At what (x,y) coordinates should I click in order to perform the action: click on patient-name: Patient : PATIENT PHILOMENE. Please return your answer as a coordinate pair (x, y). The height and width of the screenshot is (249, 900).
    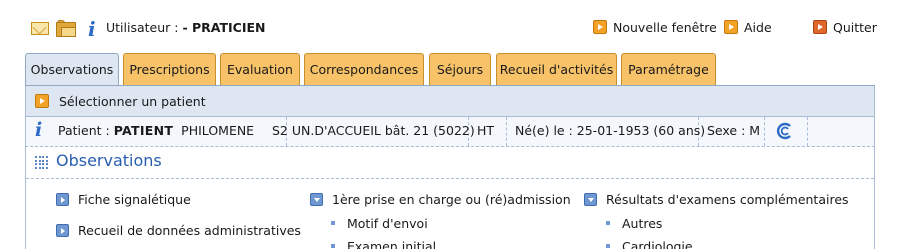
    Looking at the image, I should click on (168, 131).